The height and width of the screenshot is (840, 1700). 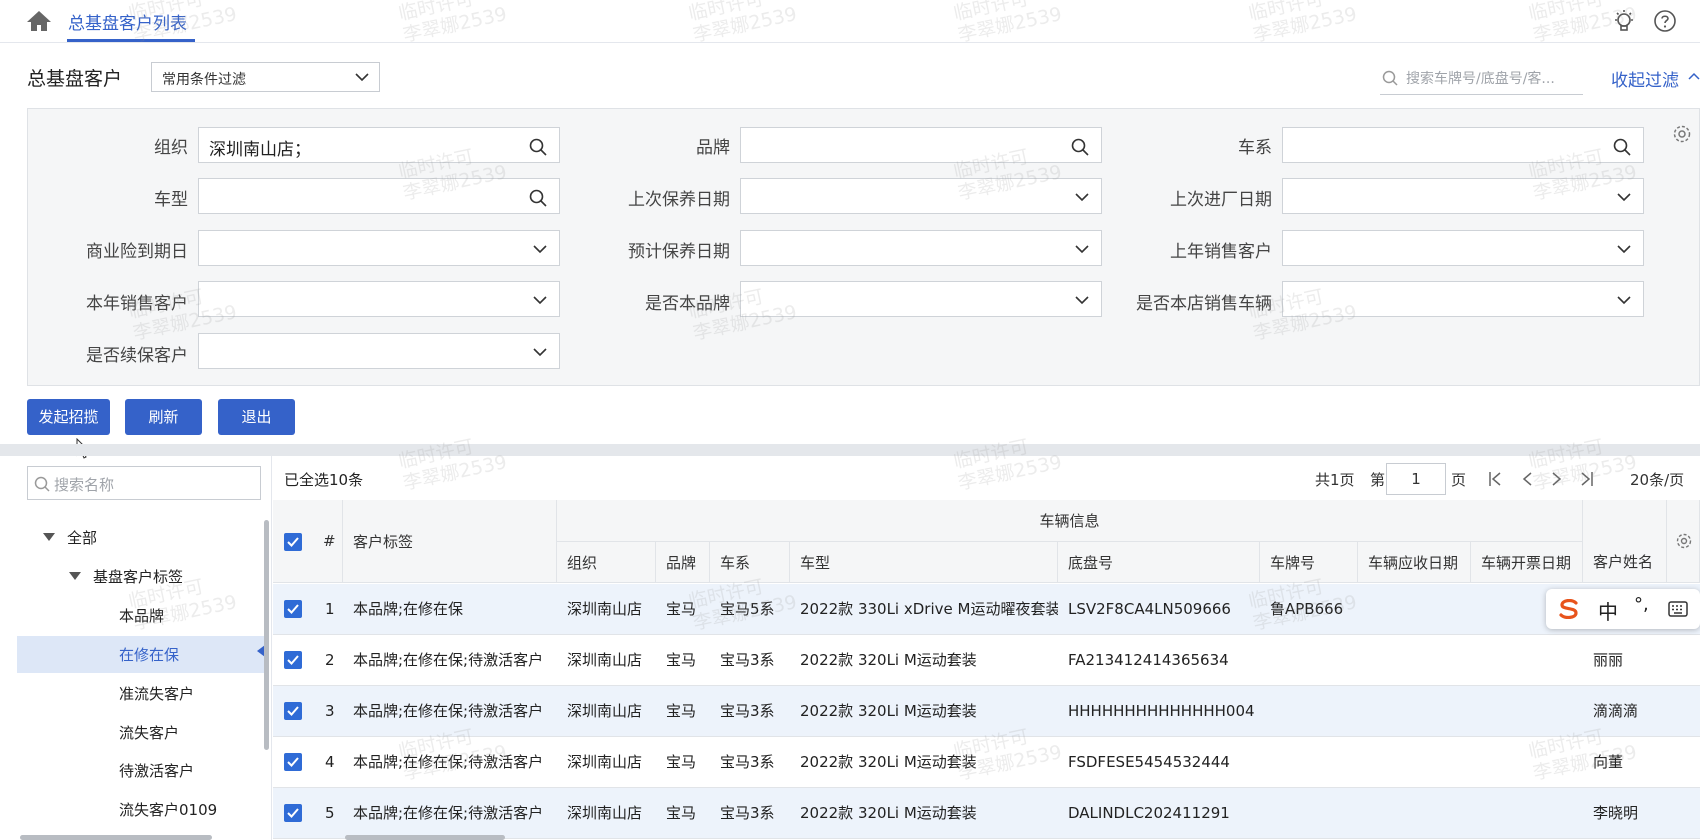 What do you see at coordinates (921, 299) in the screenshot?
I see `own-brand-select` at bounding box center [921, 299].